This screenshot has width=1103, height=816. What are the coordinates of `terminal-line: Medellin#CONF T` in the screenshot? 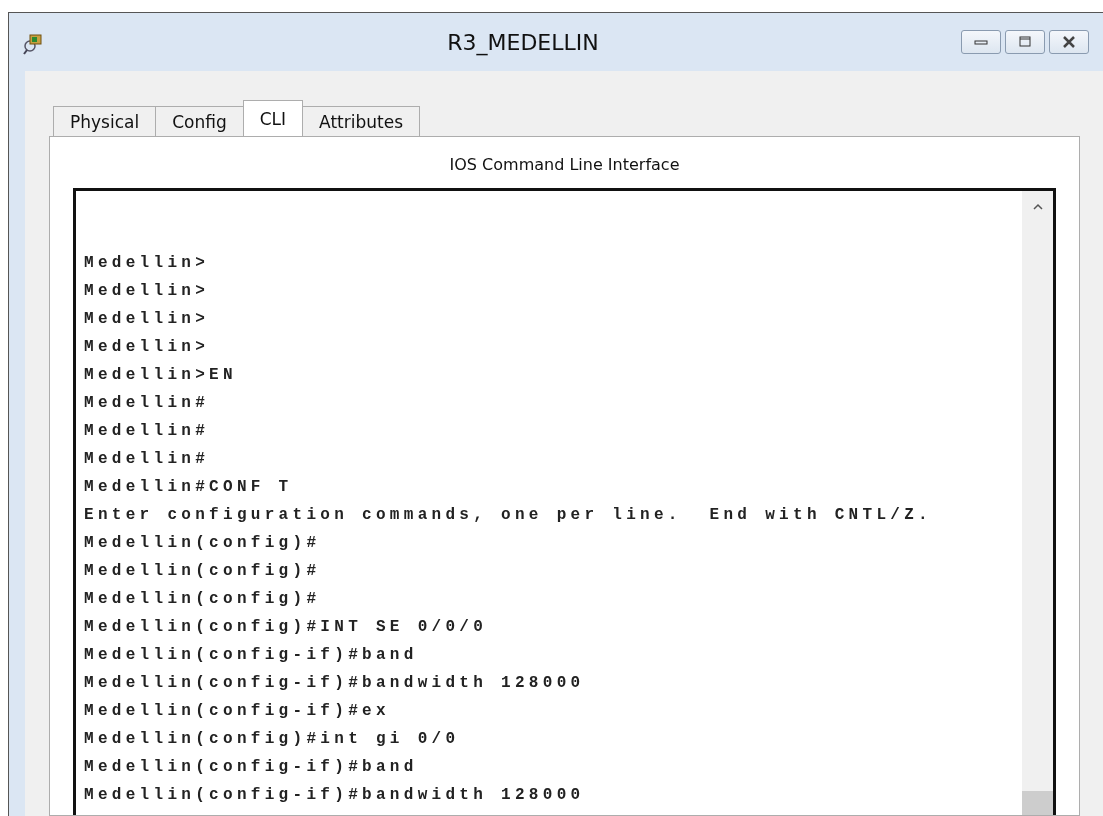 It's located at (189, 487).